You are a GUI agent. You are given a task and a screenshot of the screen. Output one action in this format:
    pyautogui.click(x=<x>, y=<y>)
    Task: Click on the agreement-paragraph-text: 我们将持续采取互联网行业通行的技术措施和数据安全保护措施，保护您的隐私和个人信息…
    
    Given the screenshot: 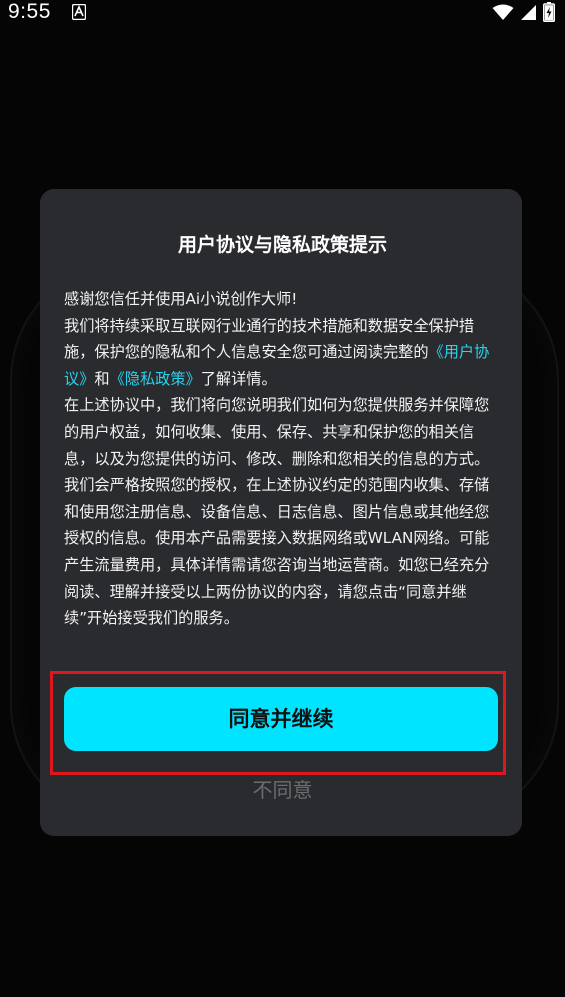 What is the action you would take?
    pyautogui.click(x=269, y=339)
    